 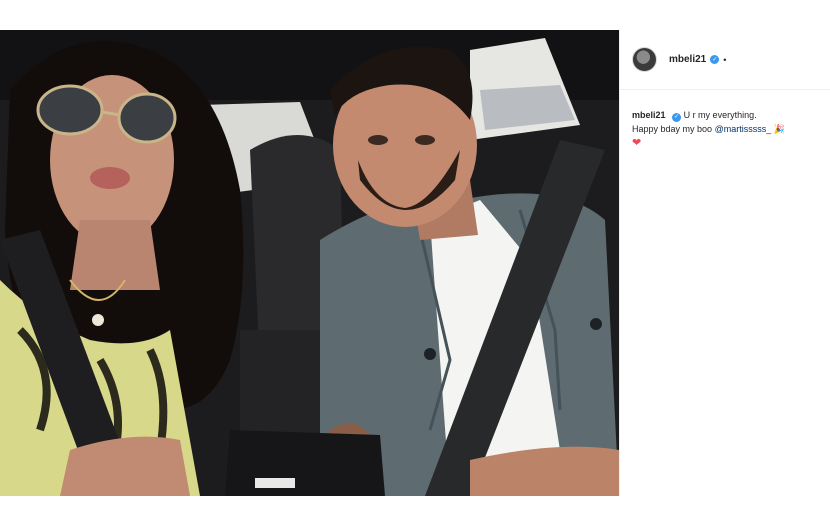 I want to click on caption-username: mbeli21, so click(x=649, y=115).